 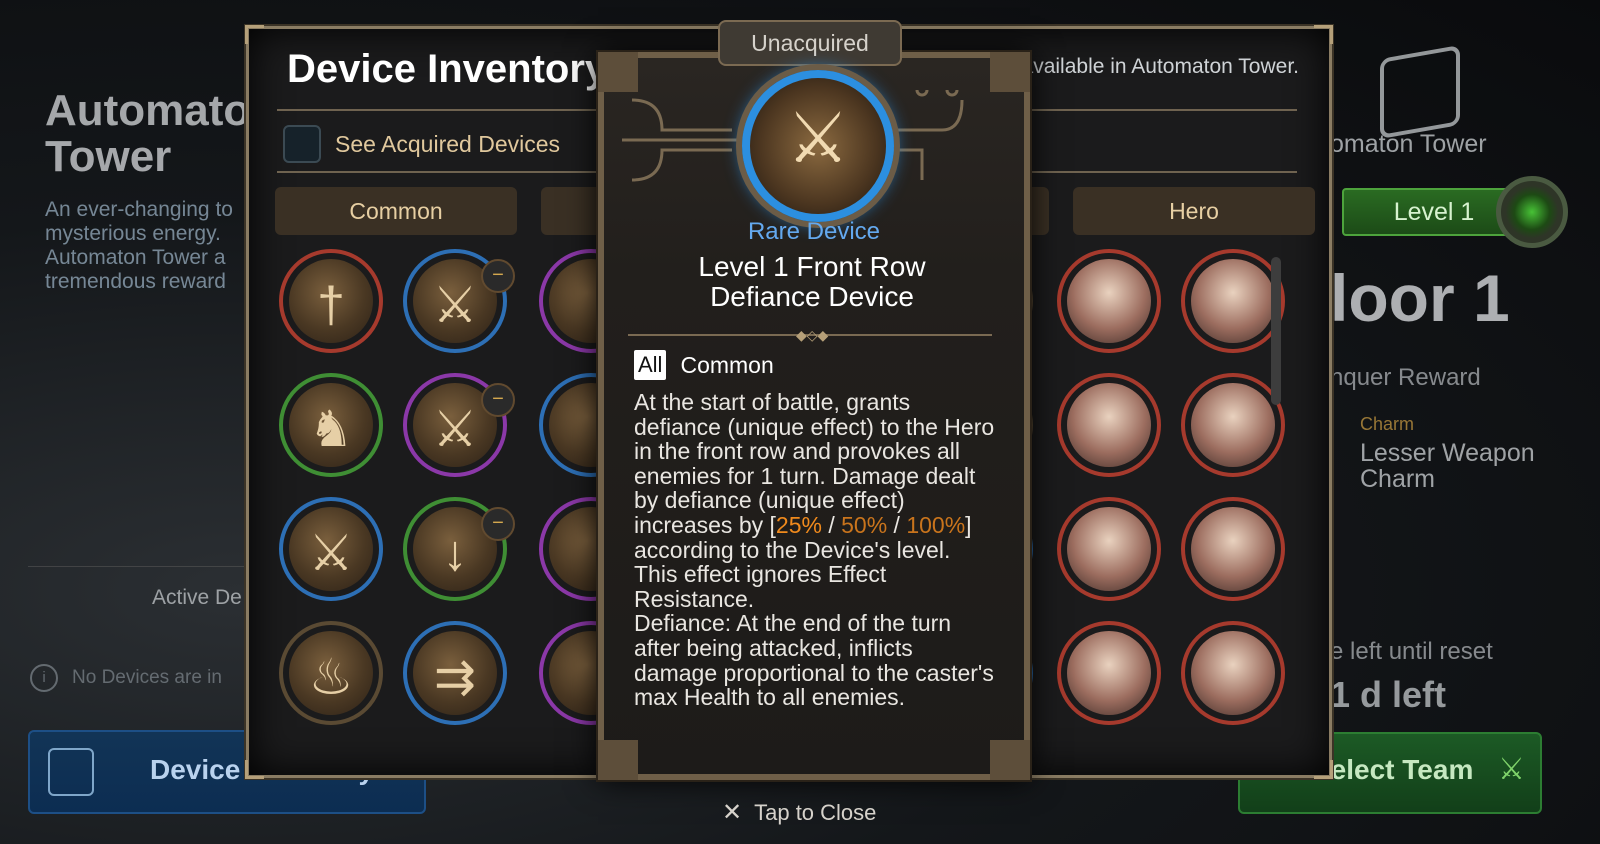 What do you see at coordinates (1152, 66) in the screenshot?
I see `panel-subtitle: s available in Automaton Tower.` at bounding box center [1152, 66].